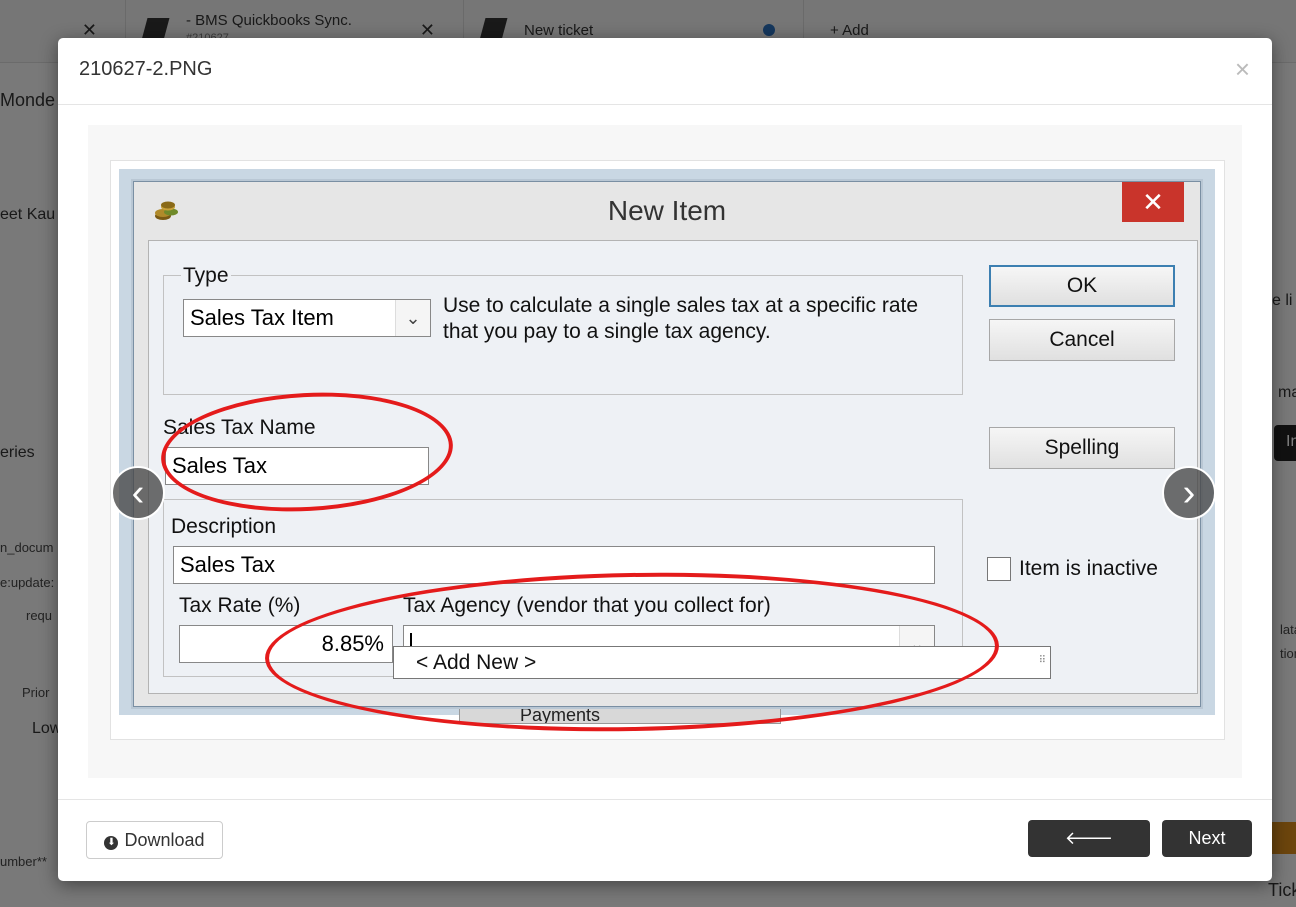  Describe the element at coordinates (240, 605) in the screenshot. I see `tax-rate-label: Tax Rate (%)` at that location.